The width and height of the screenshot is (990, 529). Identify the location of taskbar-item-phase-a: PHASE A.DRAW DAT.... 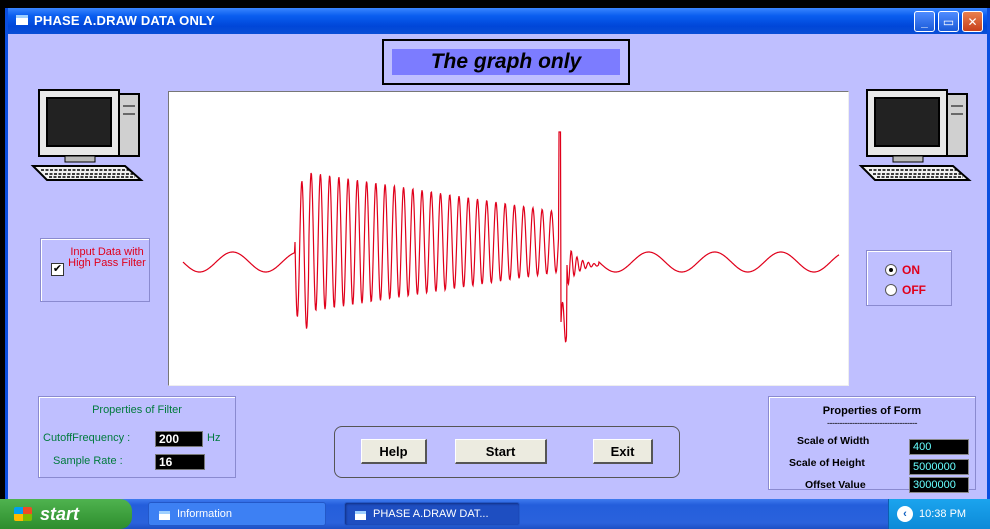
(432, 514).